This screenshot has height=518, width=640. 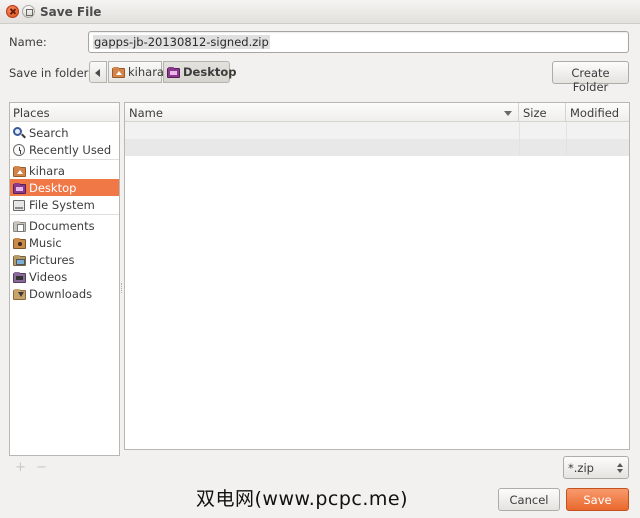 What do you see at coordinates (28, 42) in the screenshot?
I see `name-label: Name:` at bounding box center [28, 42].